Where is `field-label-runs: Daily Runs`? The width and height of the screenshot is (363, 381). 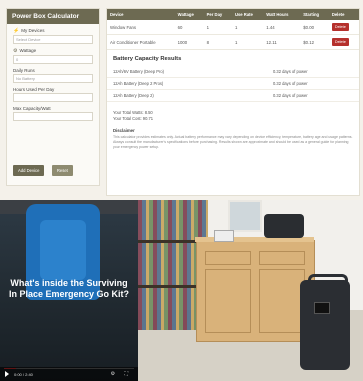
field-label-runs: Daily Runs is located at coordinates (24, 70).